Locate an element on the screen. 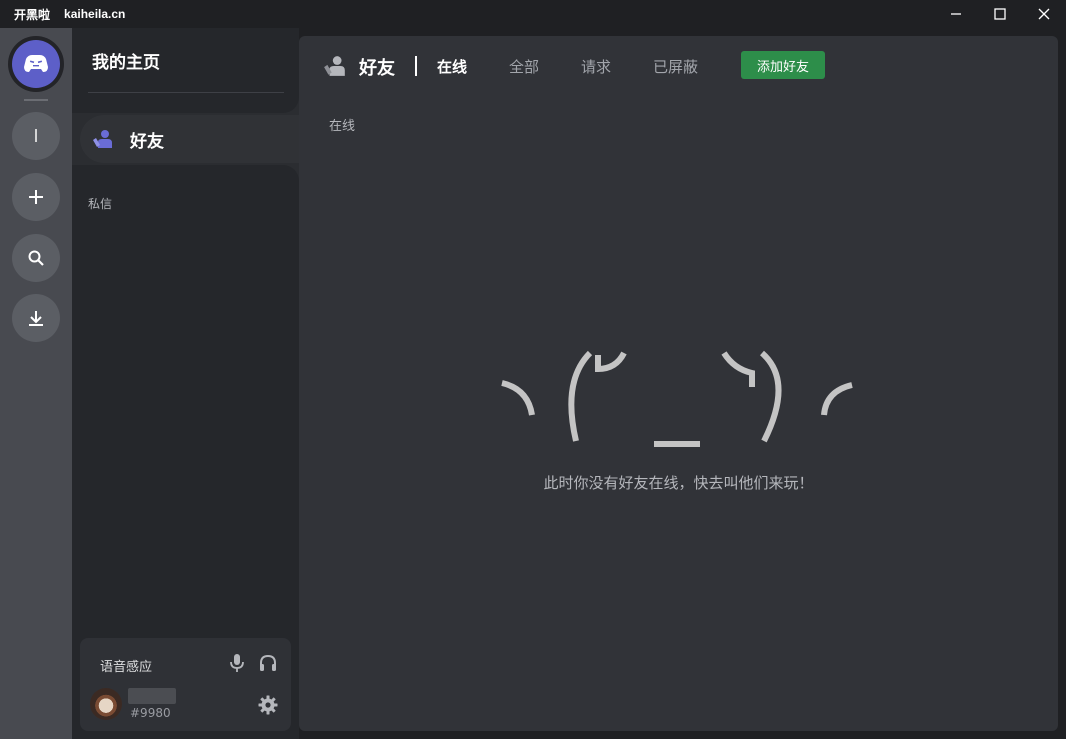  settings-button is located at coordinates (268, 705).